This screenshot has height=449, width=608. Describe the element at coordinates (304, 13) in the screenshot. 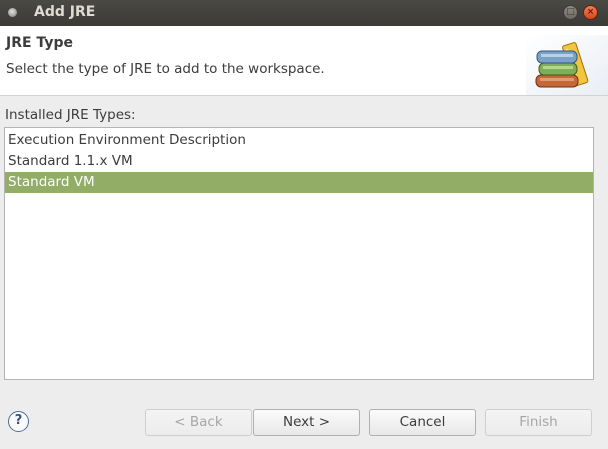

I see `title-bar: Add JRE □ ×` at that location.